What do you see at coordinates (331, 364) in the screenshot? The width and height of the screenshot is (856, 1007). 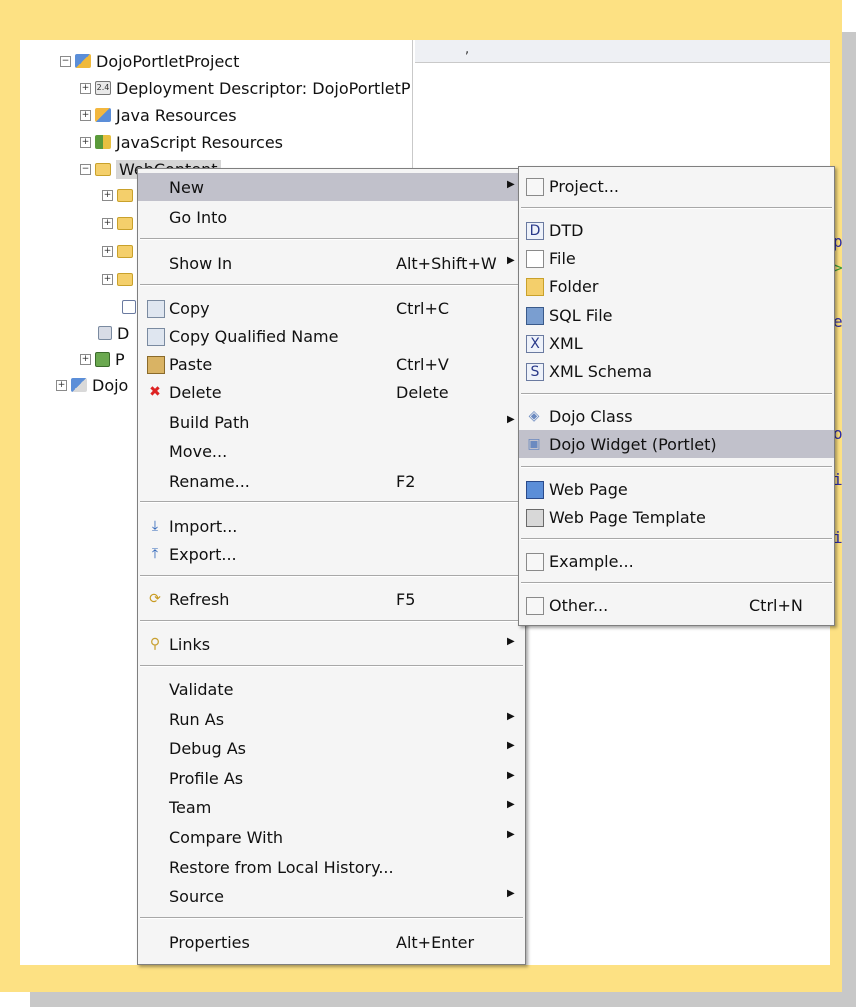 I see `menu-item-paste: Paste Ctrl+V` at bounding box center [331, 364].